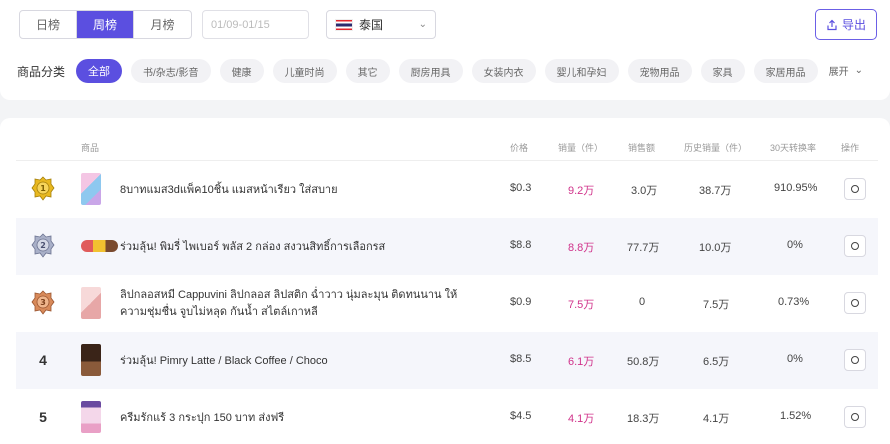 This screenshot has width=890, height=444. I want to click on category-chip-kitchen: 厨房用具, so click(430, 71).